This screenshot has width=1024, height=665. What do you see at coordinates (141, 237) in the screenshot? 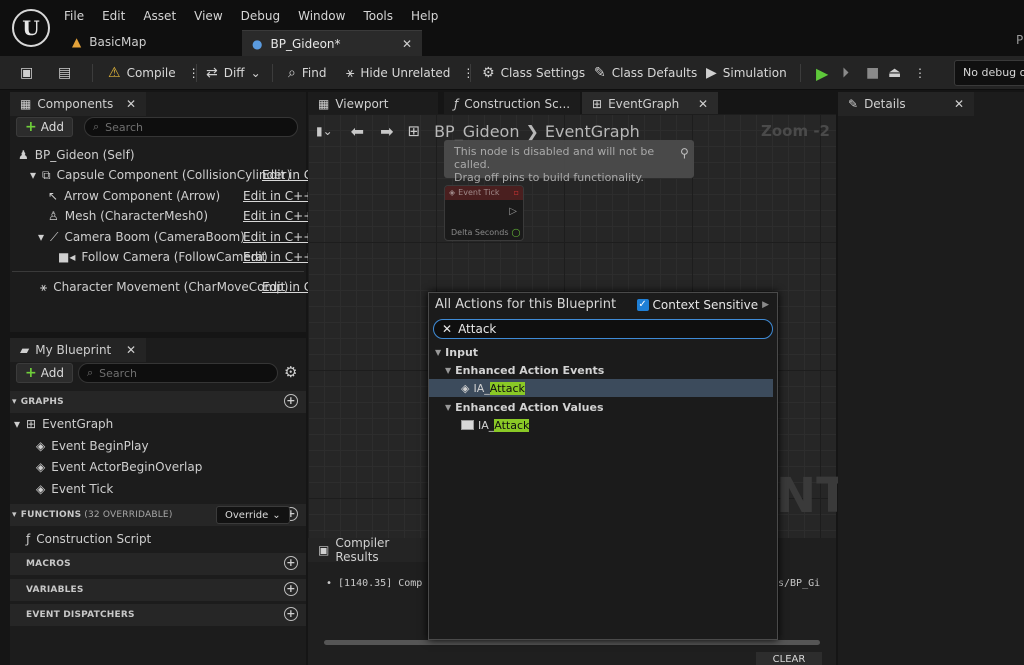
I see `component-camera-boom: ▾ ⟋ Camera Boom (CameraBoom)` at bounding box center [141, 237].